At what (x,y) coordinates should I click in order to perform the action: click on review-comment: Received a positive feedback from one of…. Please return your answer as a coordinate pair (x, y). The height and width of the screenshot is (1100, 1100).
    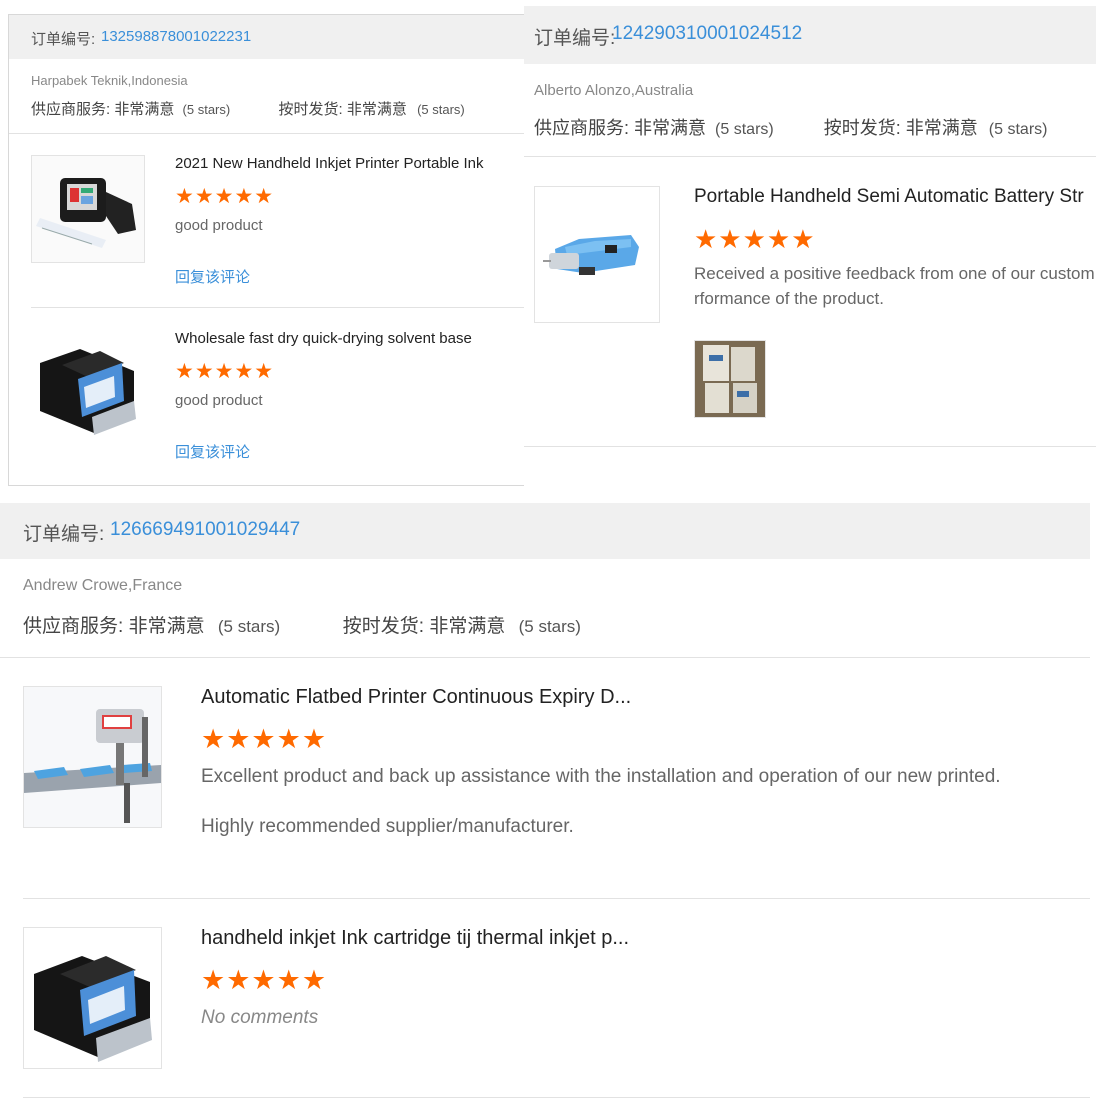
    Looking at the image, I should click on (894, 273).